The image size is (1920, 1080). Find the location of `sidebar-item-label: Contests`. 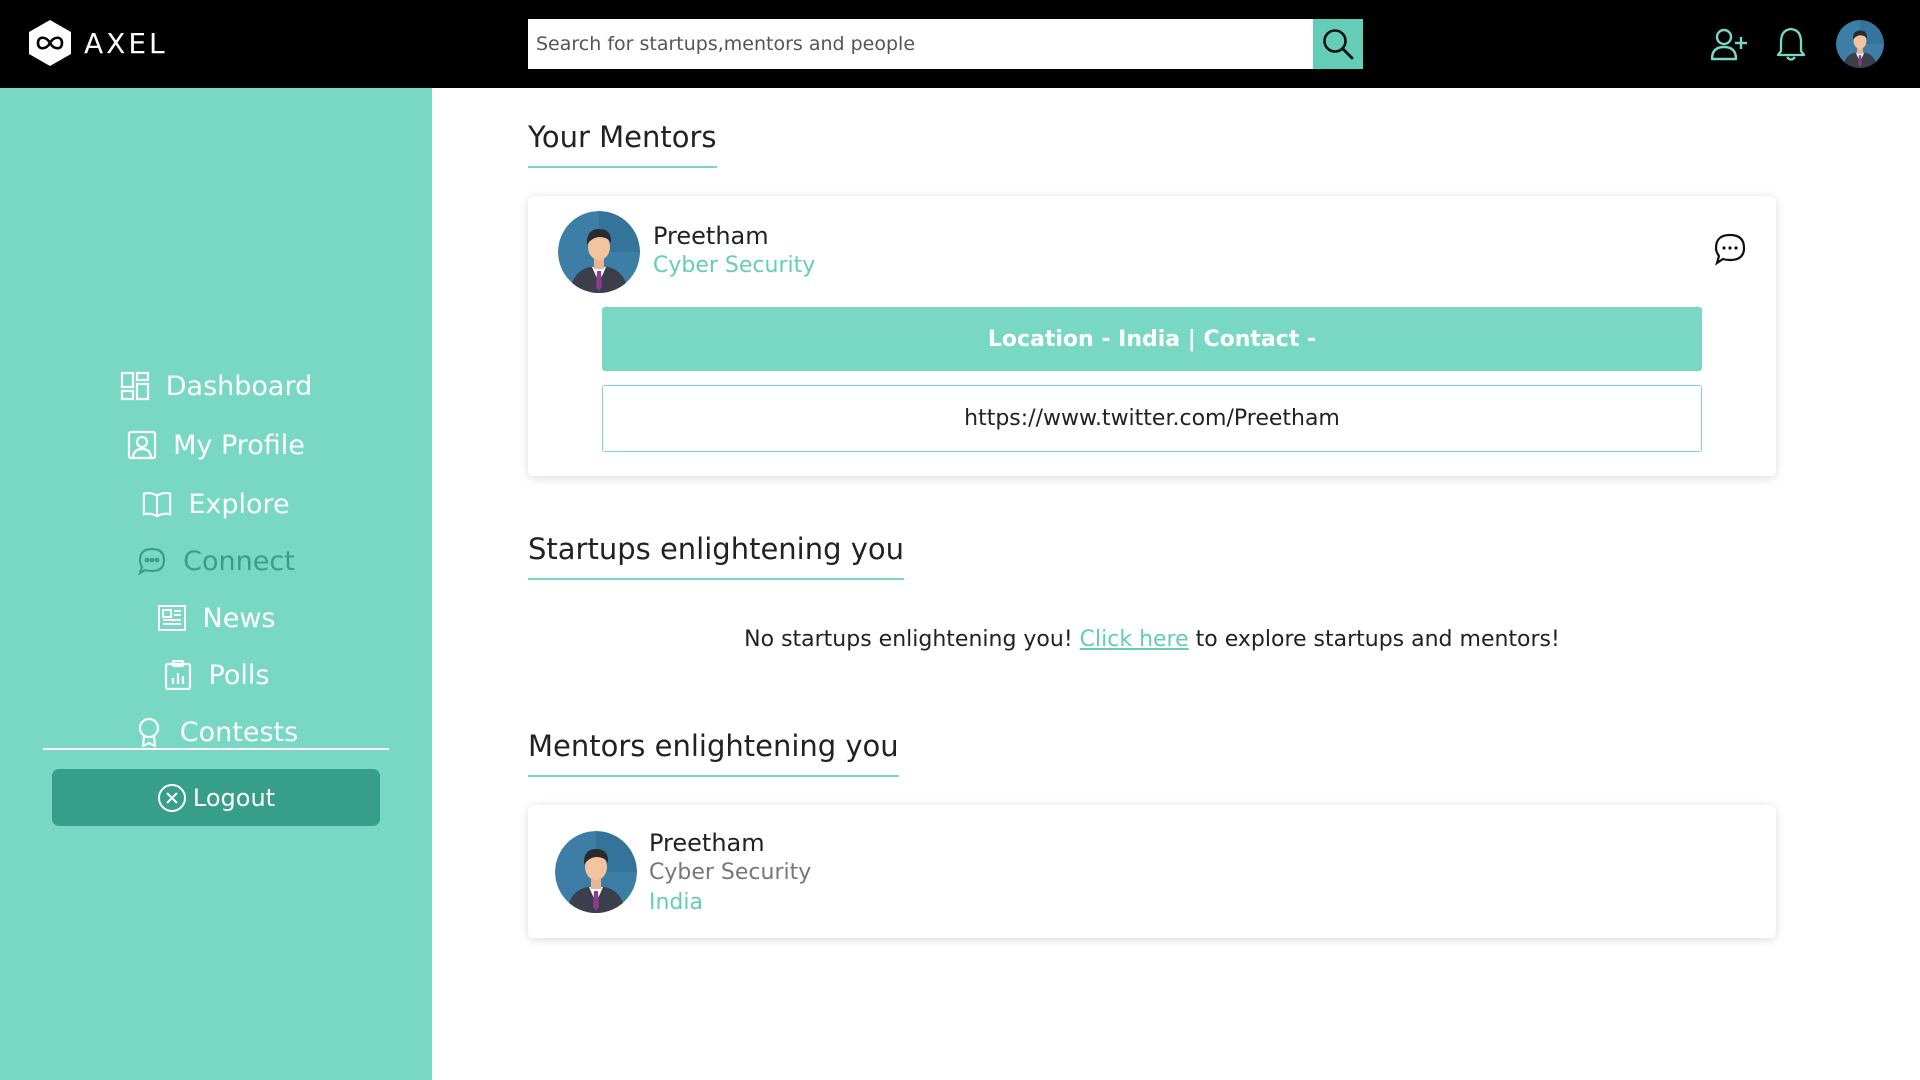

sidebar-item-label: Contests is located at coordinates (239, 732).